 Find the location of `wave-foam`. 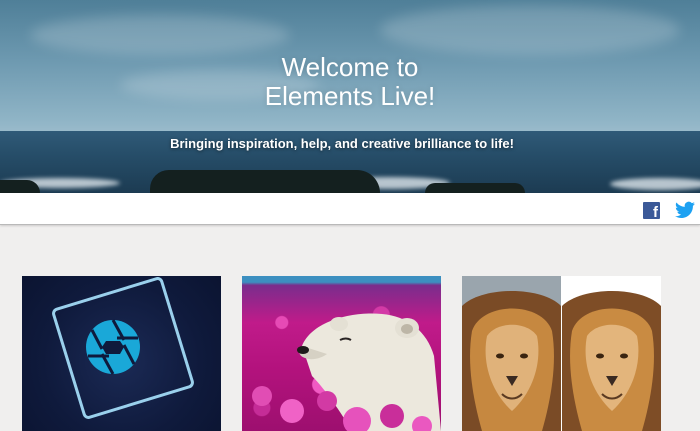

wave-foam is located at coordinates (655, 184).